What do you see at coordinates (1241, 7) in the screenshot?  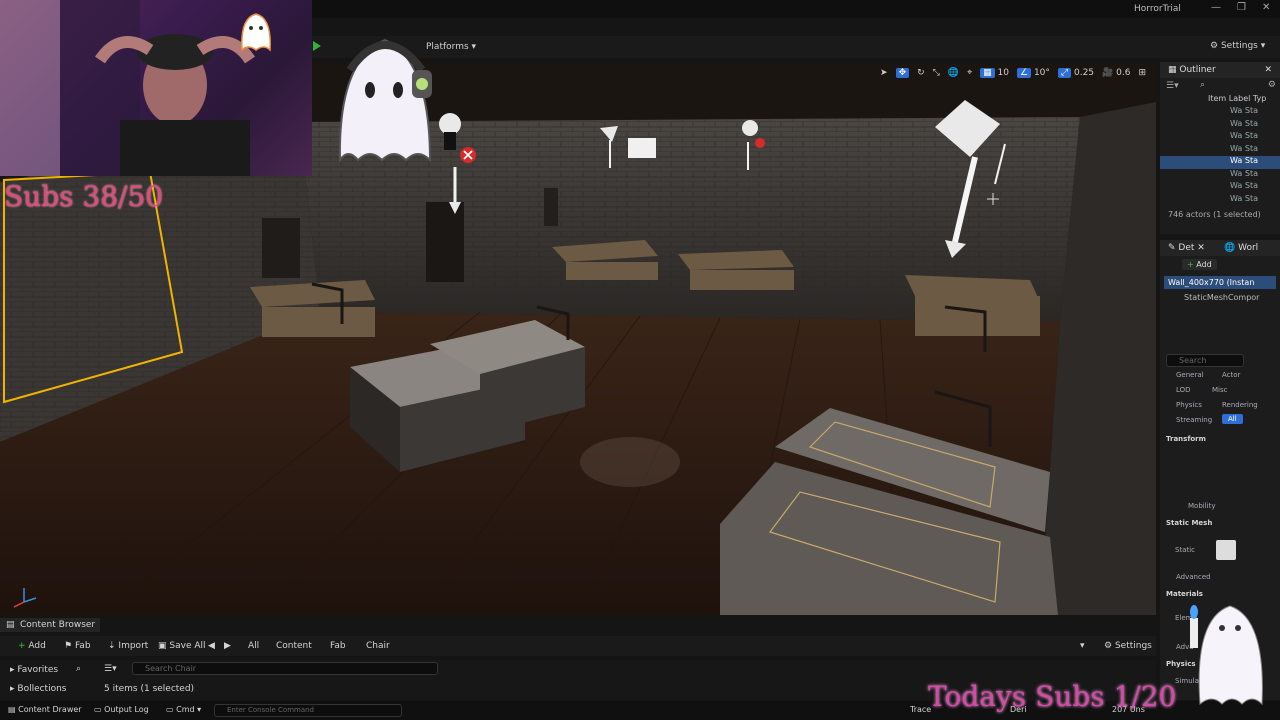 I see `maximize-icon: ❐` at bounding box center [1241, 7].